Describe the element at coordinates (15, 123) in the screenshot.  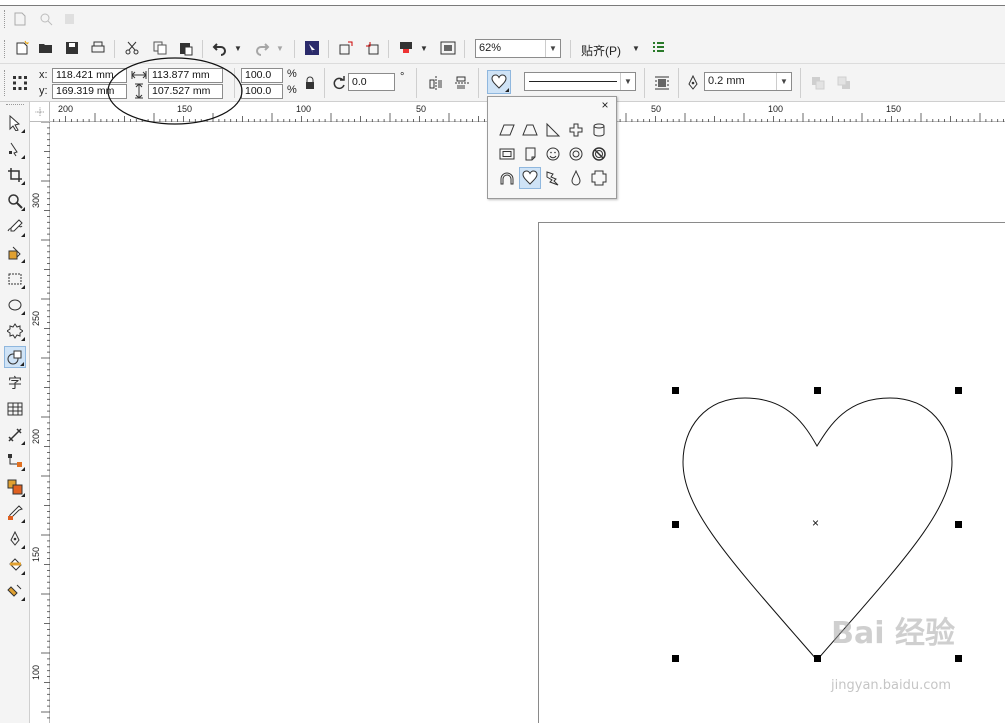
I see `pick-tool` at that location.